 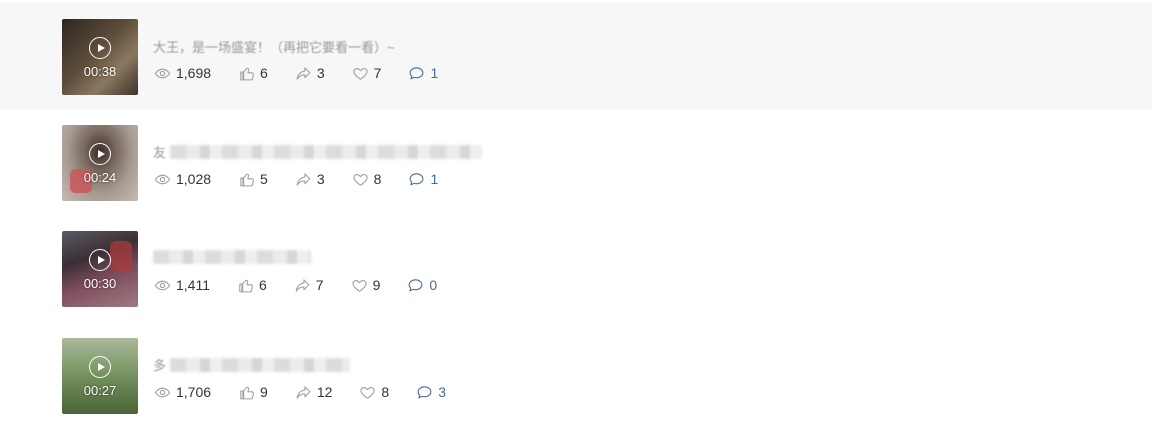 I want to click on likes-stat: 9, so click(x=253, y=392).